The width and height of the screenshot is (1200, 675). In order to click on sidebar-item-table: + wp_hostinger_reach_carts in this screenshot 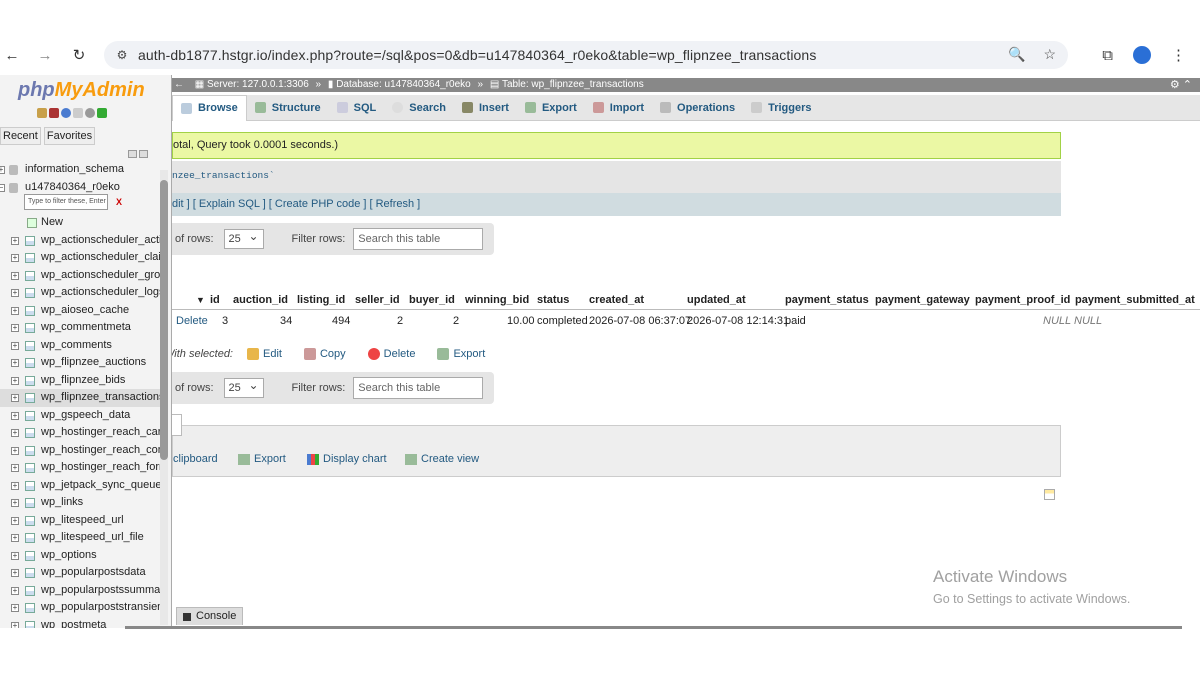, I will do `click(80, 433)`.